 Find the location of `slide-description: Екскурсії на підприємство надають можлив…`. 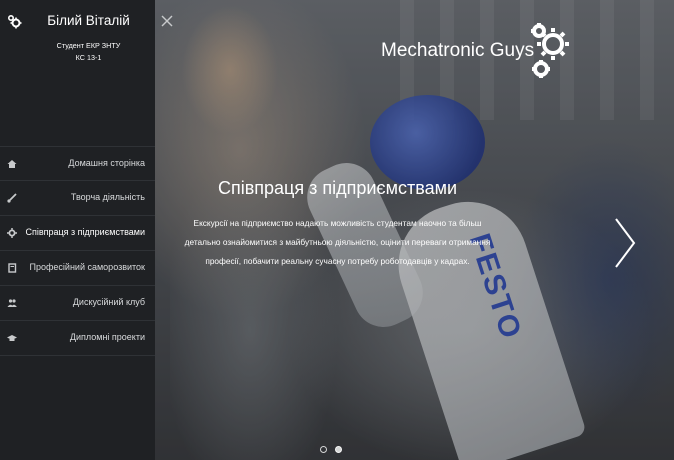

slide-description: Екскурсії на підприємство надають можлив… is located at coordinates (337, 242).